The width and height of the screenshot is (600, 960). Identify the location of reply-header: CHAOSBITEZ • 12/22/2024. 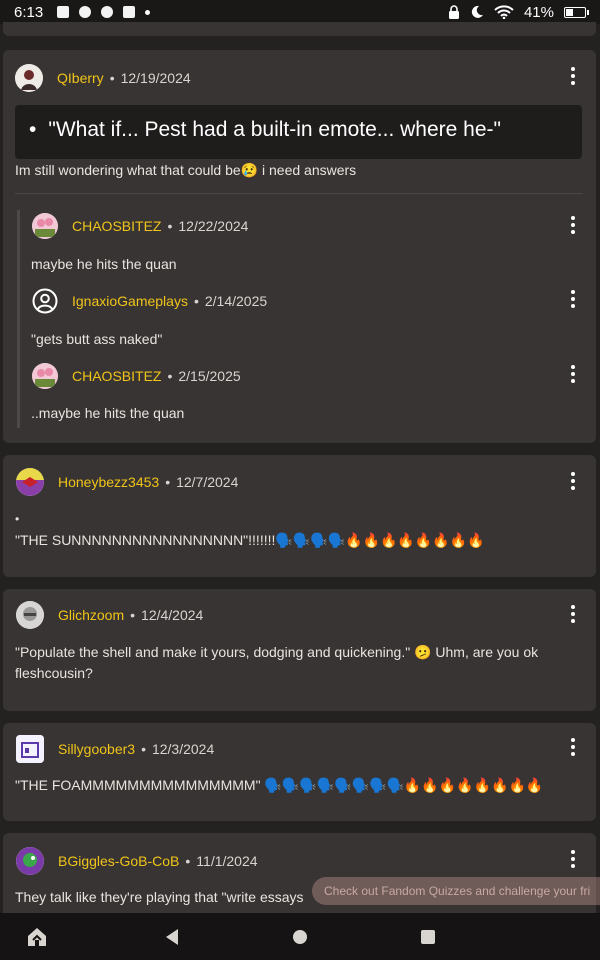
(140, 226).